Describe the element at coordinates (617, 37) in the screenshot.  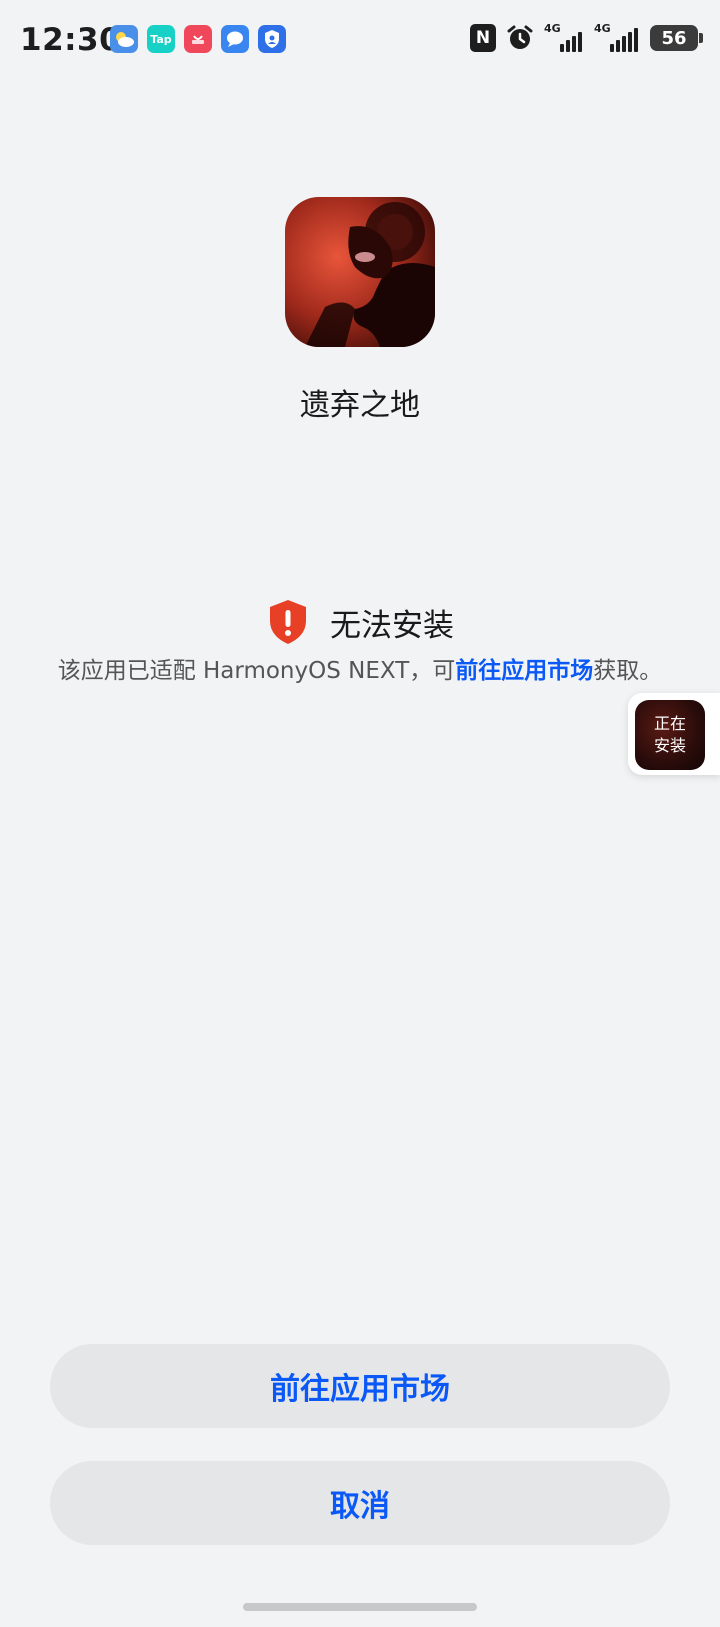
I see `signal-strength-icon-2: 4G` at that location.